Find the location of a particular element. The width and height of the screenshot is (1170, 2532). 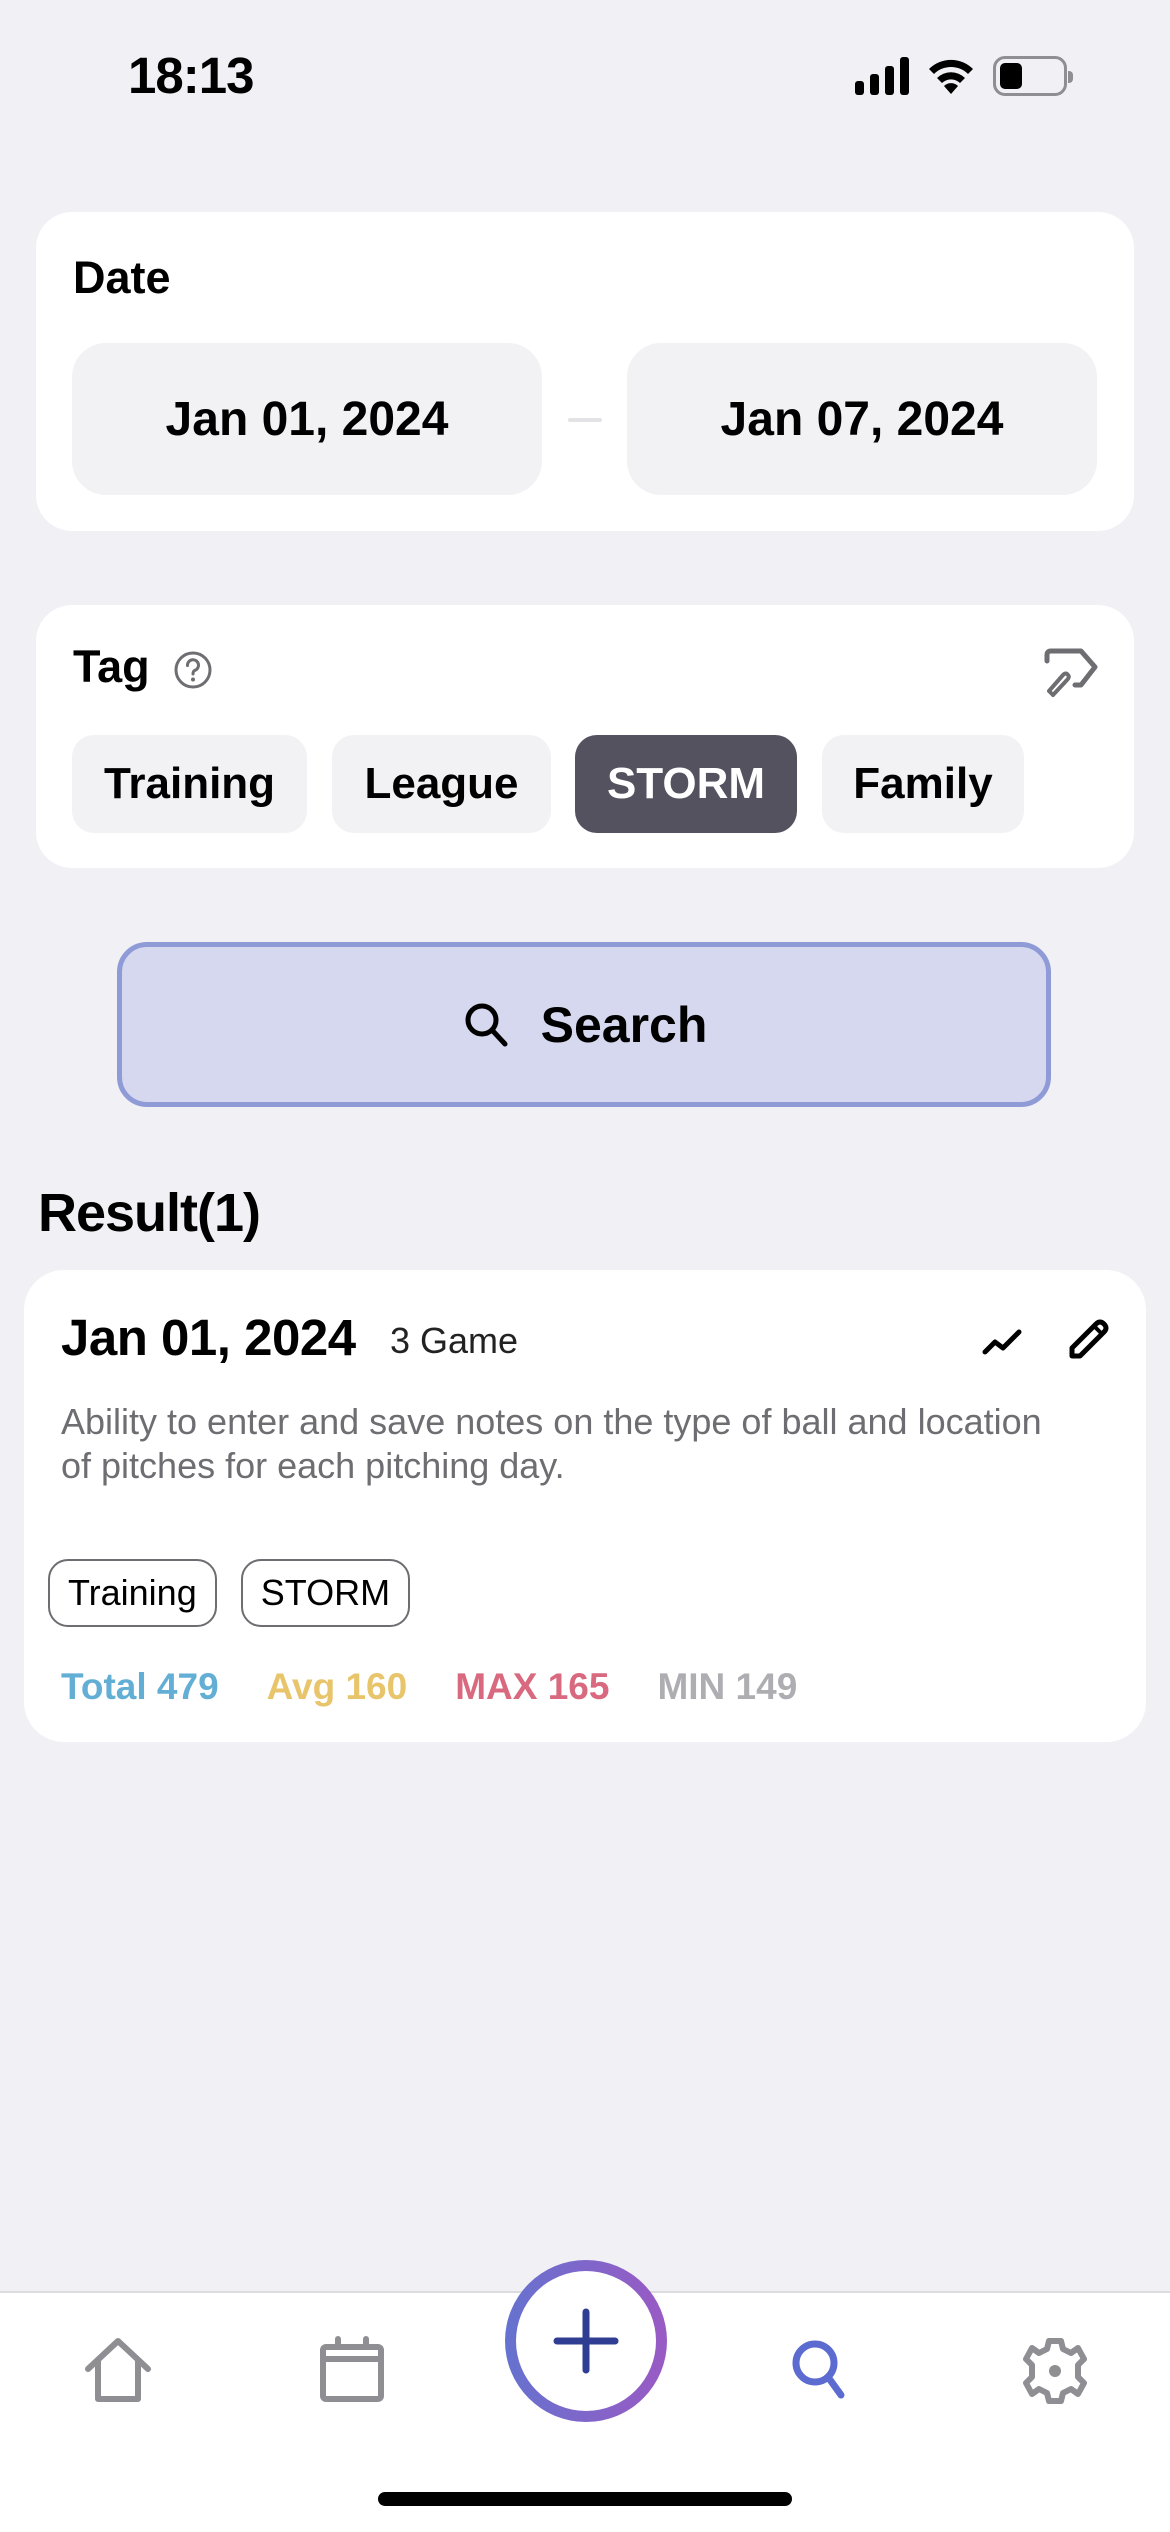

tag-filter-card: Tag Training League STORM Family is located at coordinates (585, 736).